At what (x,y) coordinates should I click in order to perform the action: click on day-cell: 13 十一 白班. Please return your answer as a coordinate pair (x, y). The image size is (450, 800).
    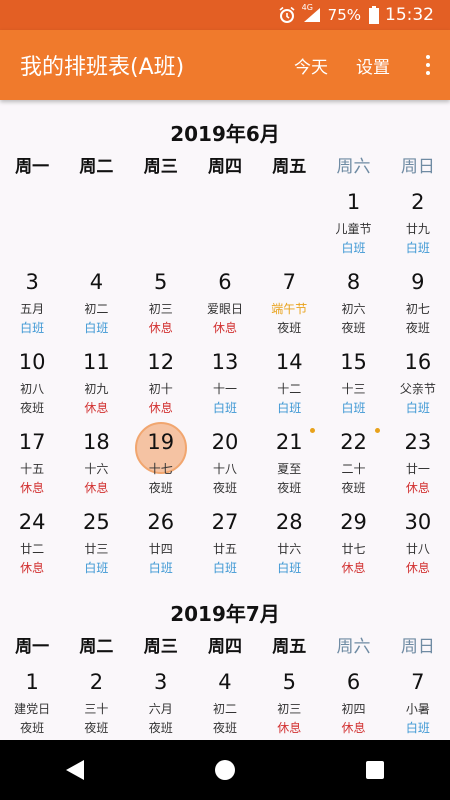
    Looking at the image, I should click on (225, 378).